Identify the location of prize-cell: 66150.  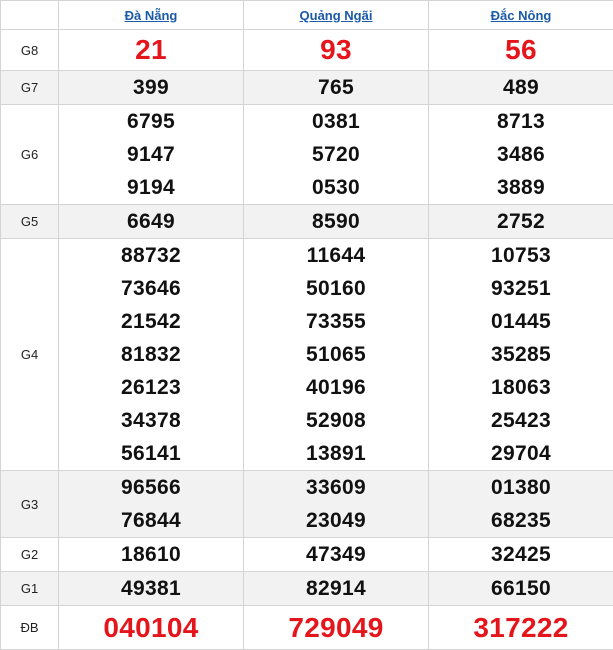
(521, 589).